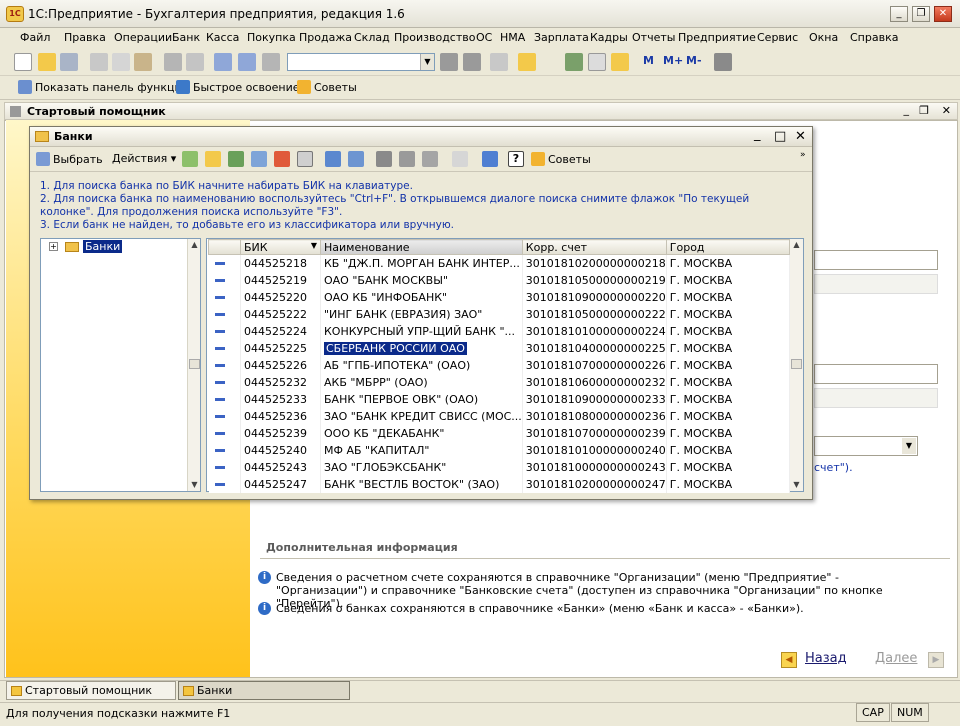 The height and width of the screenshot is (726, 960). Describe the element at coordinates (305, 159) in the screenshot. I see `hierarchy-icon` at that location.